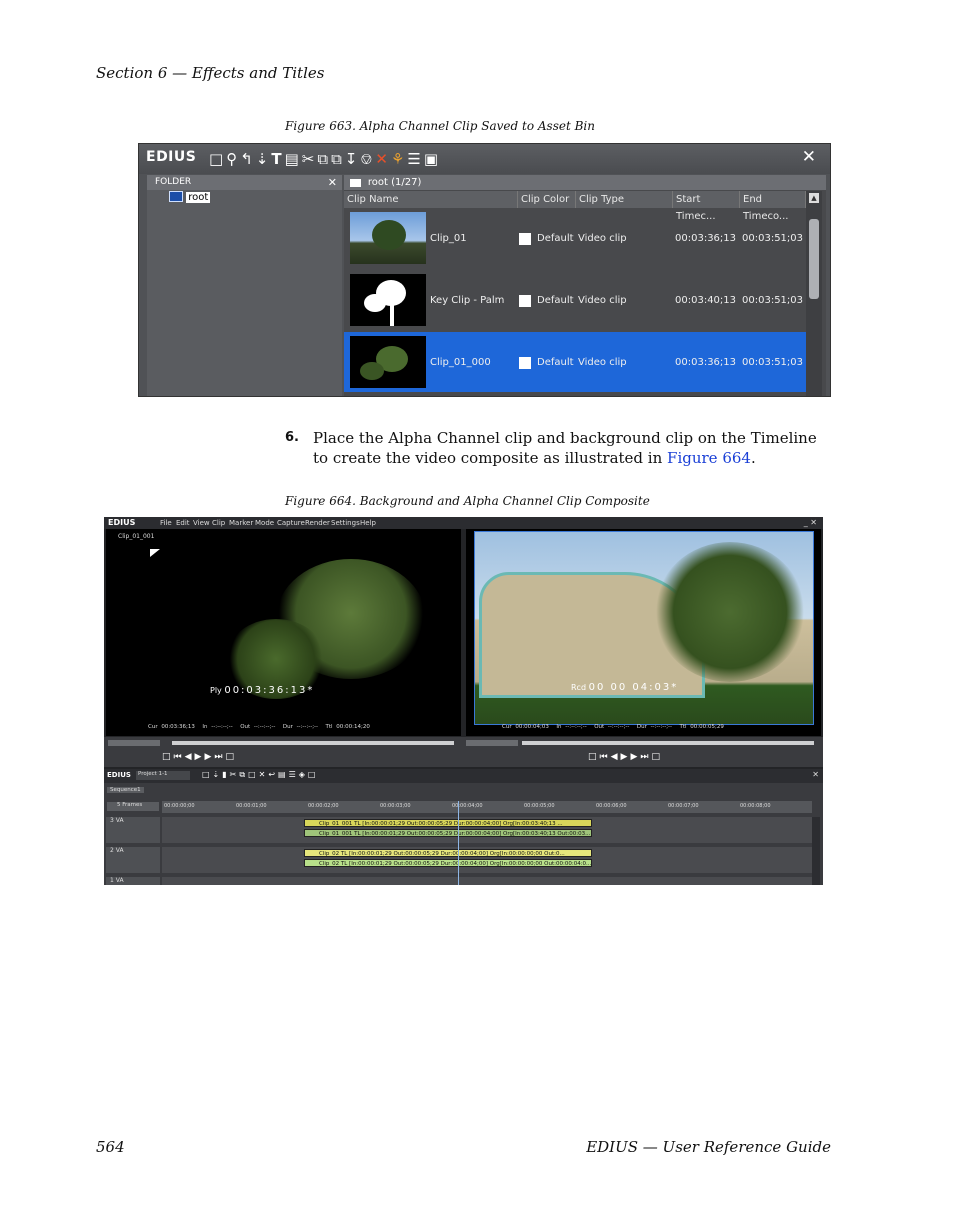  What do you see at coordinates (345, 523) in the screenshot?
I see `menu-settings: Settings` at bounding box center [345, 523].